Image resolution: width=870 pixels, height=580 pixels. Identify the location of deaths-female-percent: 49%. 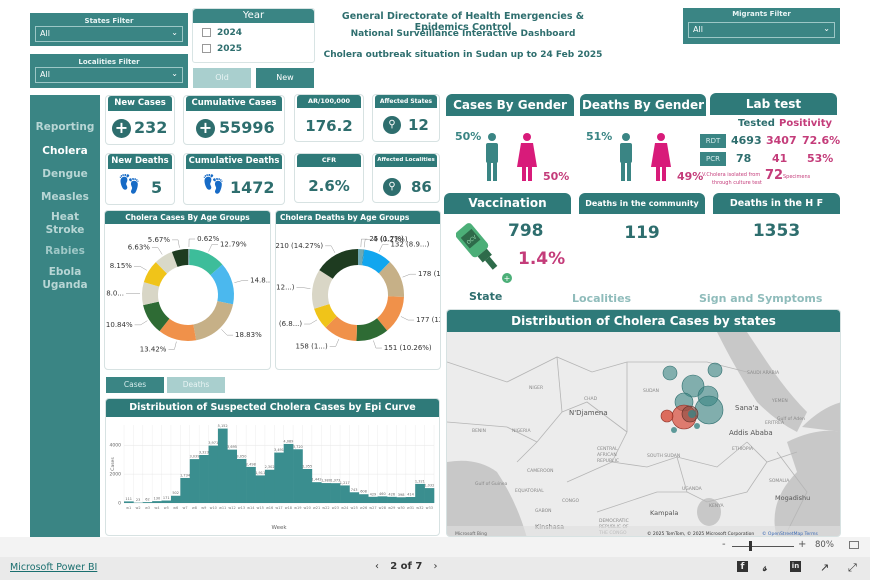
(690, 176).